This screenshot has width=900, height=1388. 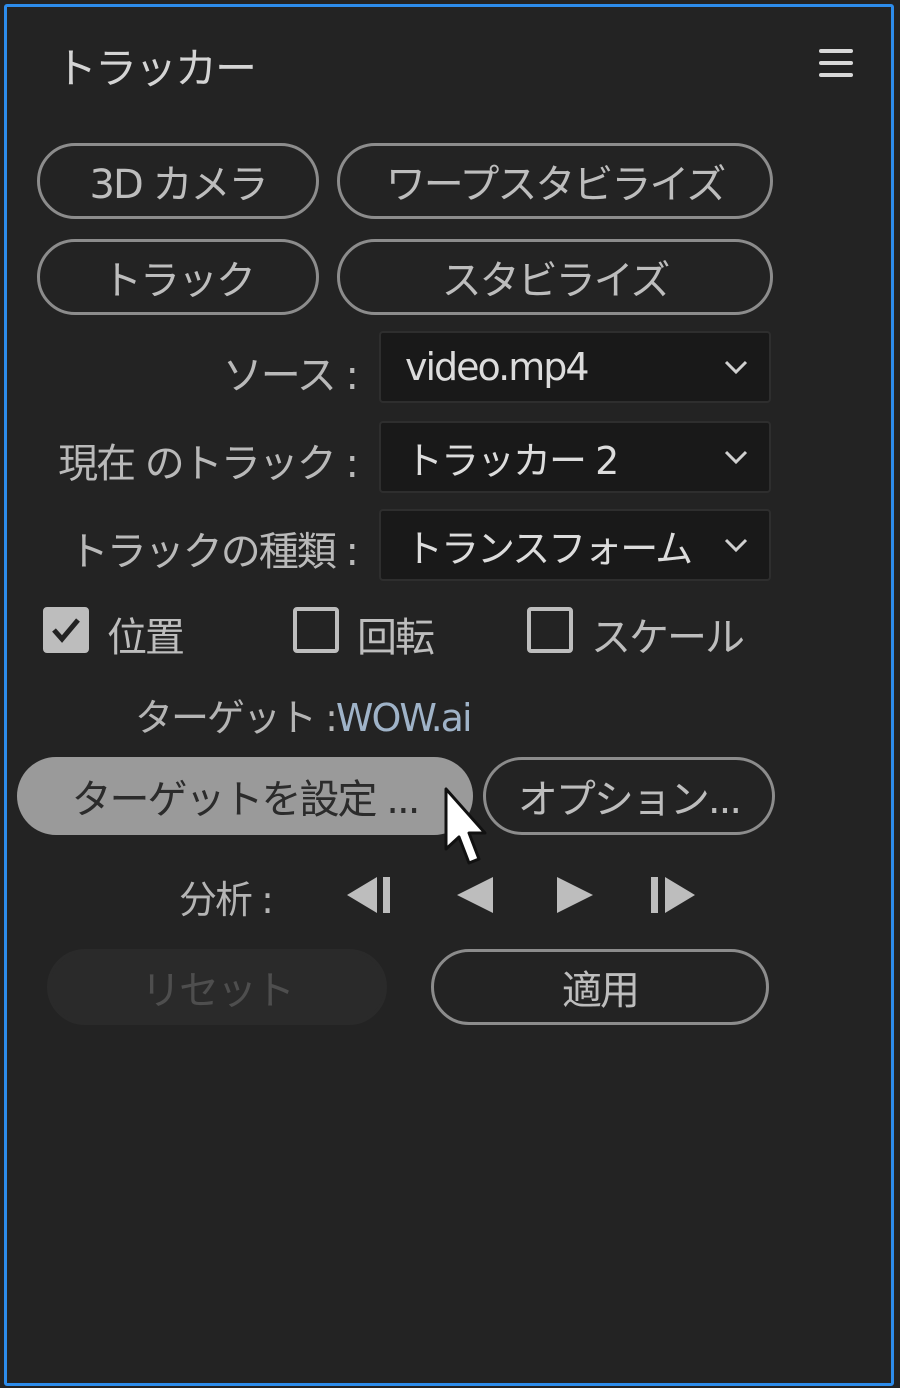 What do you see at coordinates (671, 895) in the screenshot?
I see `step-forward-icon` at bounding box center [671, 895].